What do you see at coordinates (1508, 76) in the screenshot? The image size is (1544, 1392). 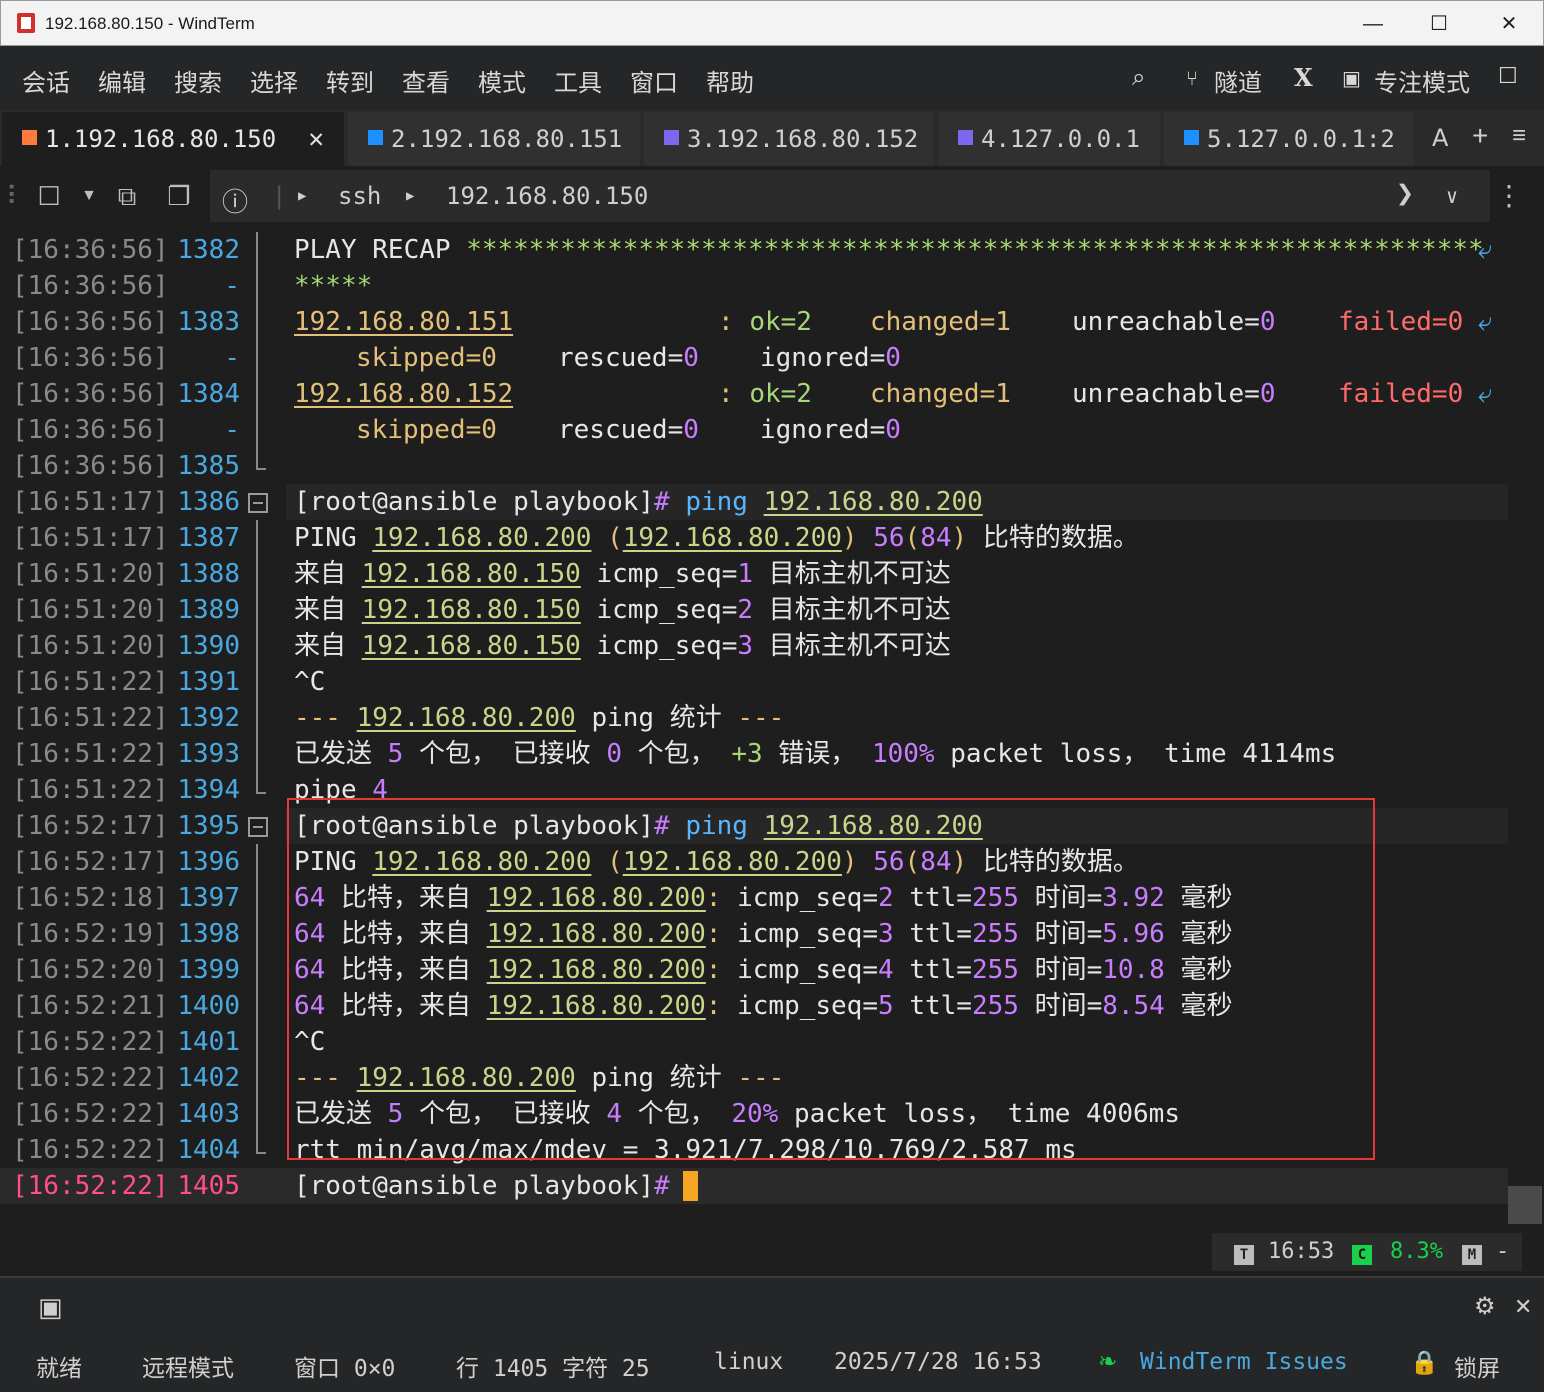 I see `layout-icon: ☐` at bounding box center [1508, 76].